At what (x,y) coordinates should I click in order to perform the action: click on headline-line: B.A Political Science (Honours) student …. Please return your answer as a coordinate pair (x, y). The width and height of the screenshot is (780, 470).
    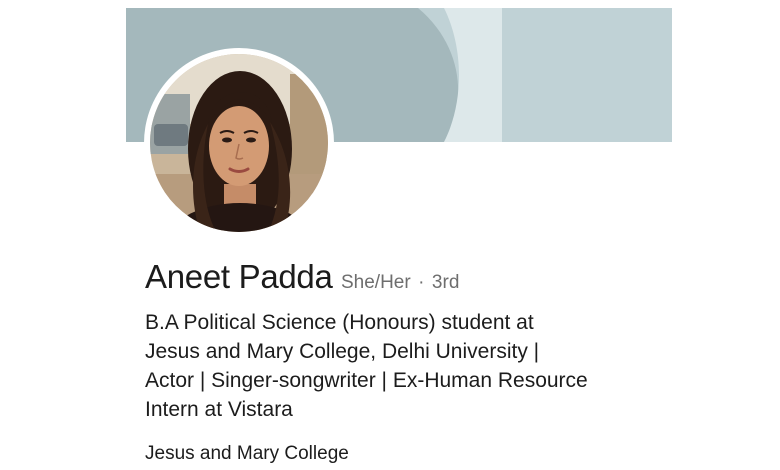
    Looking at the image, I should click on (339, 322).